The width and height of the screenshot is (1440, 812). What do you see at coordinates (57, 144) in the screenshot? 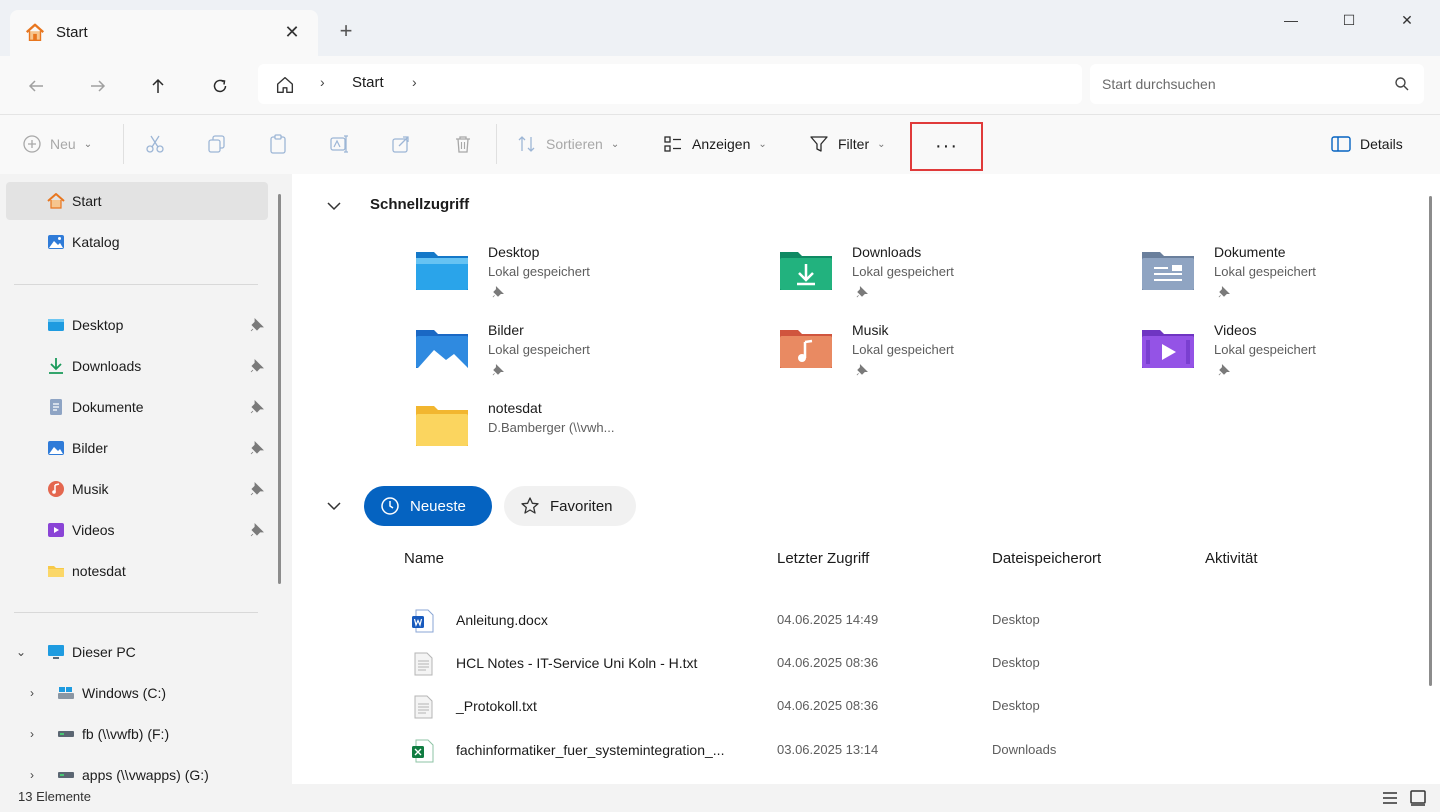
I see `new-button: Neu ⌄` at bounding box center [57, 144].